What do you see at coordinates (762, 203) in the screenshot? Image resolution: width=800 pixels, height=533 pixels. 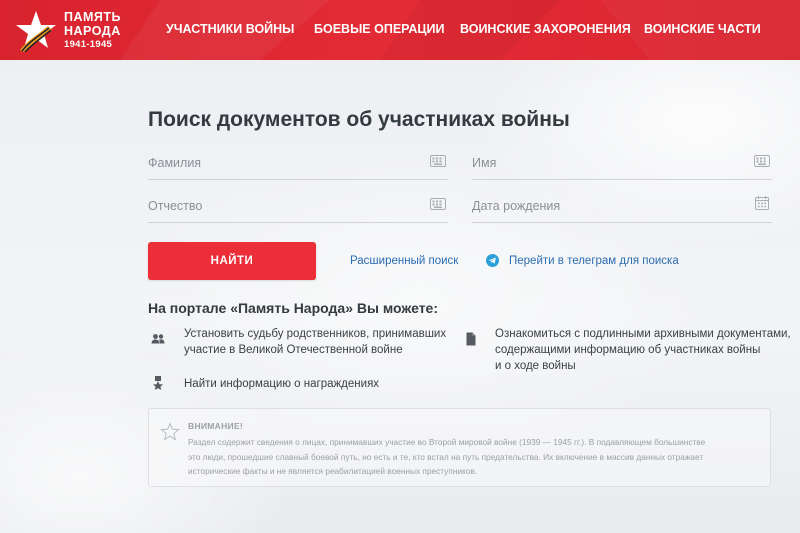 I see `calendar-icon` at bounding box center [762, 203].